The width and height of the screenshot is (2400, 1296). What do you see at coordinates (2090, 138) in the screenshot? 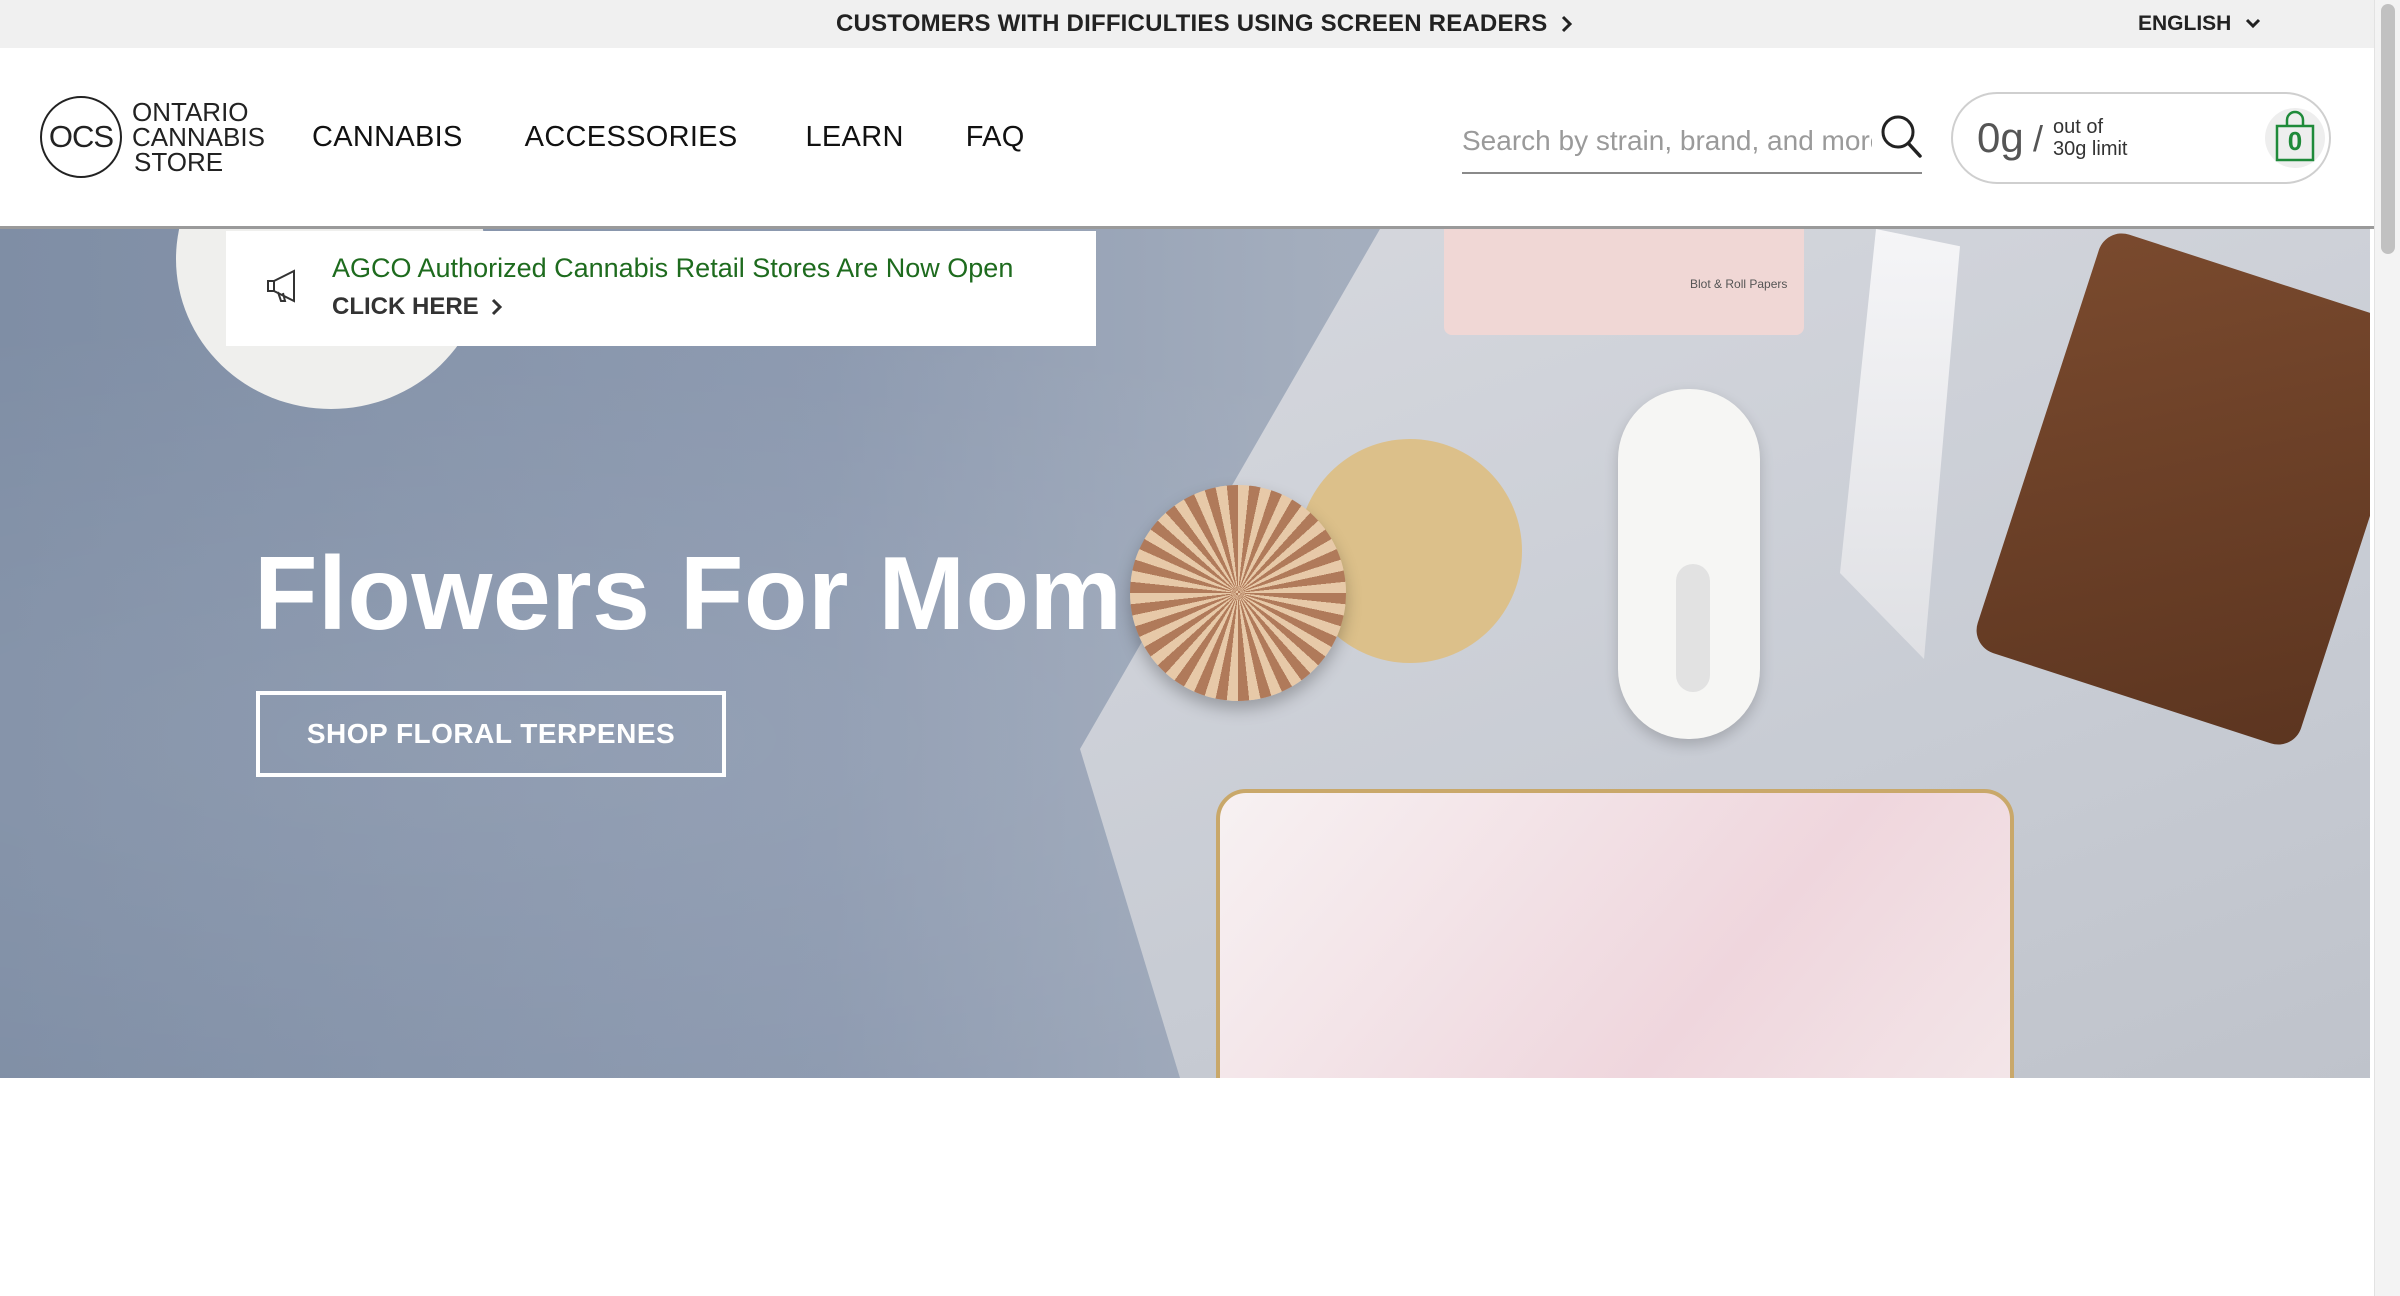
I see `cart-limit: out of 30g limit` at bounding box center [2090, 138].